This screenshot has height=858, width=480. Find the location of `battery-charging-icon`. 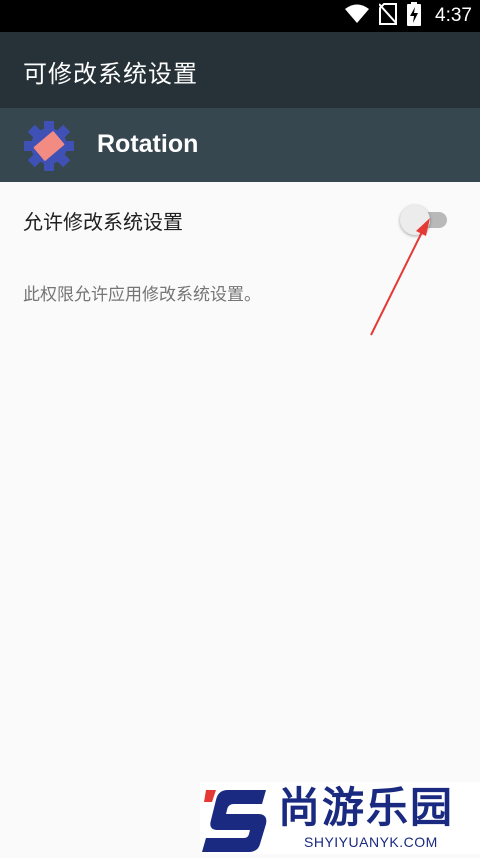

battery-charging-icon is located at coordinates (414, 16).